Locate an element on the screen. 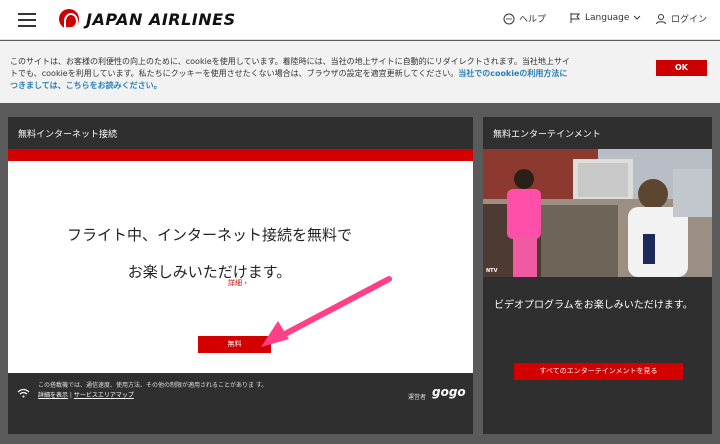 Image resolution: width=720 pixels, height=444 pixels. red-accent-bar is located at coordinates (240, 155).